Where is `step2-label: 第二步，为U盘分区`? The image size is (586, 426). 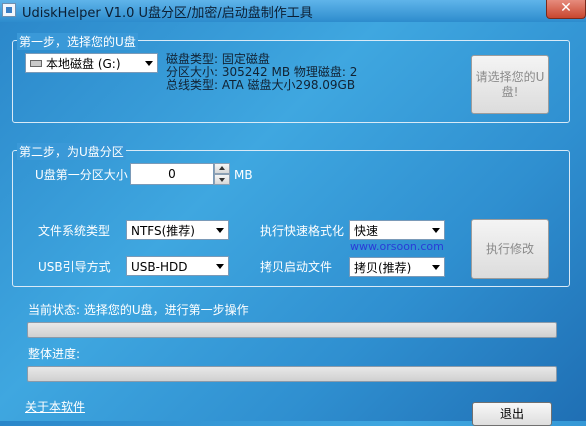
step2-label: 第二步，为U盘分区 is located at coordinates (71, 151).